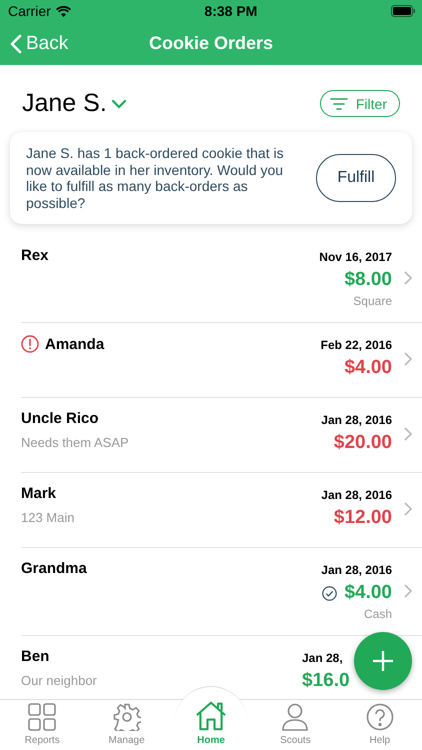 This screenshot has height=750, width=422. I want to click on tab: Help, so click(380, 725).